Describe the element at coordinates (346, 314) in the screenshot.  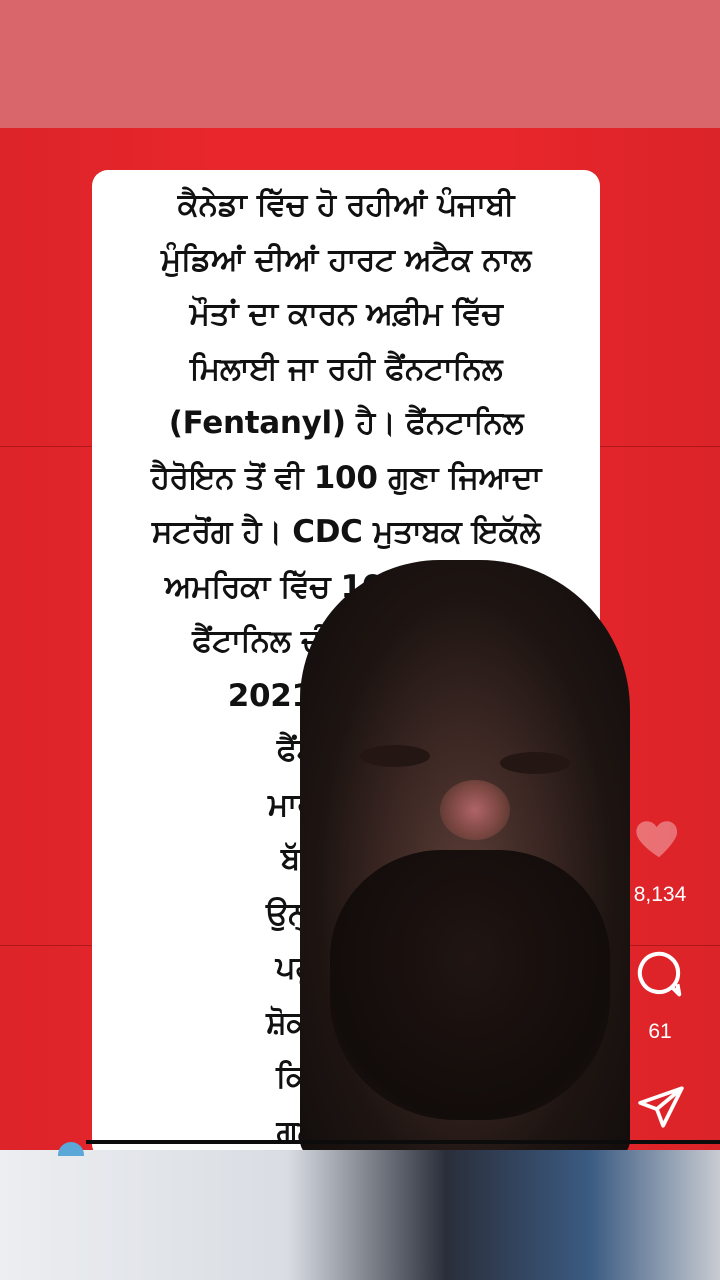
I see `caption-line: ਮੌਤਾਂ ਦਾ ਕਾਰਨ ਅਫ਼ੀਮ ਵਿੱਚ` at that location.